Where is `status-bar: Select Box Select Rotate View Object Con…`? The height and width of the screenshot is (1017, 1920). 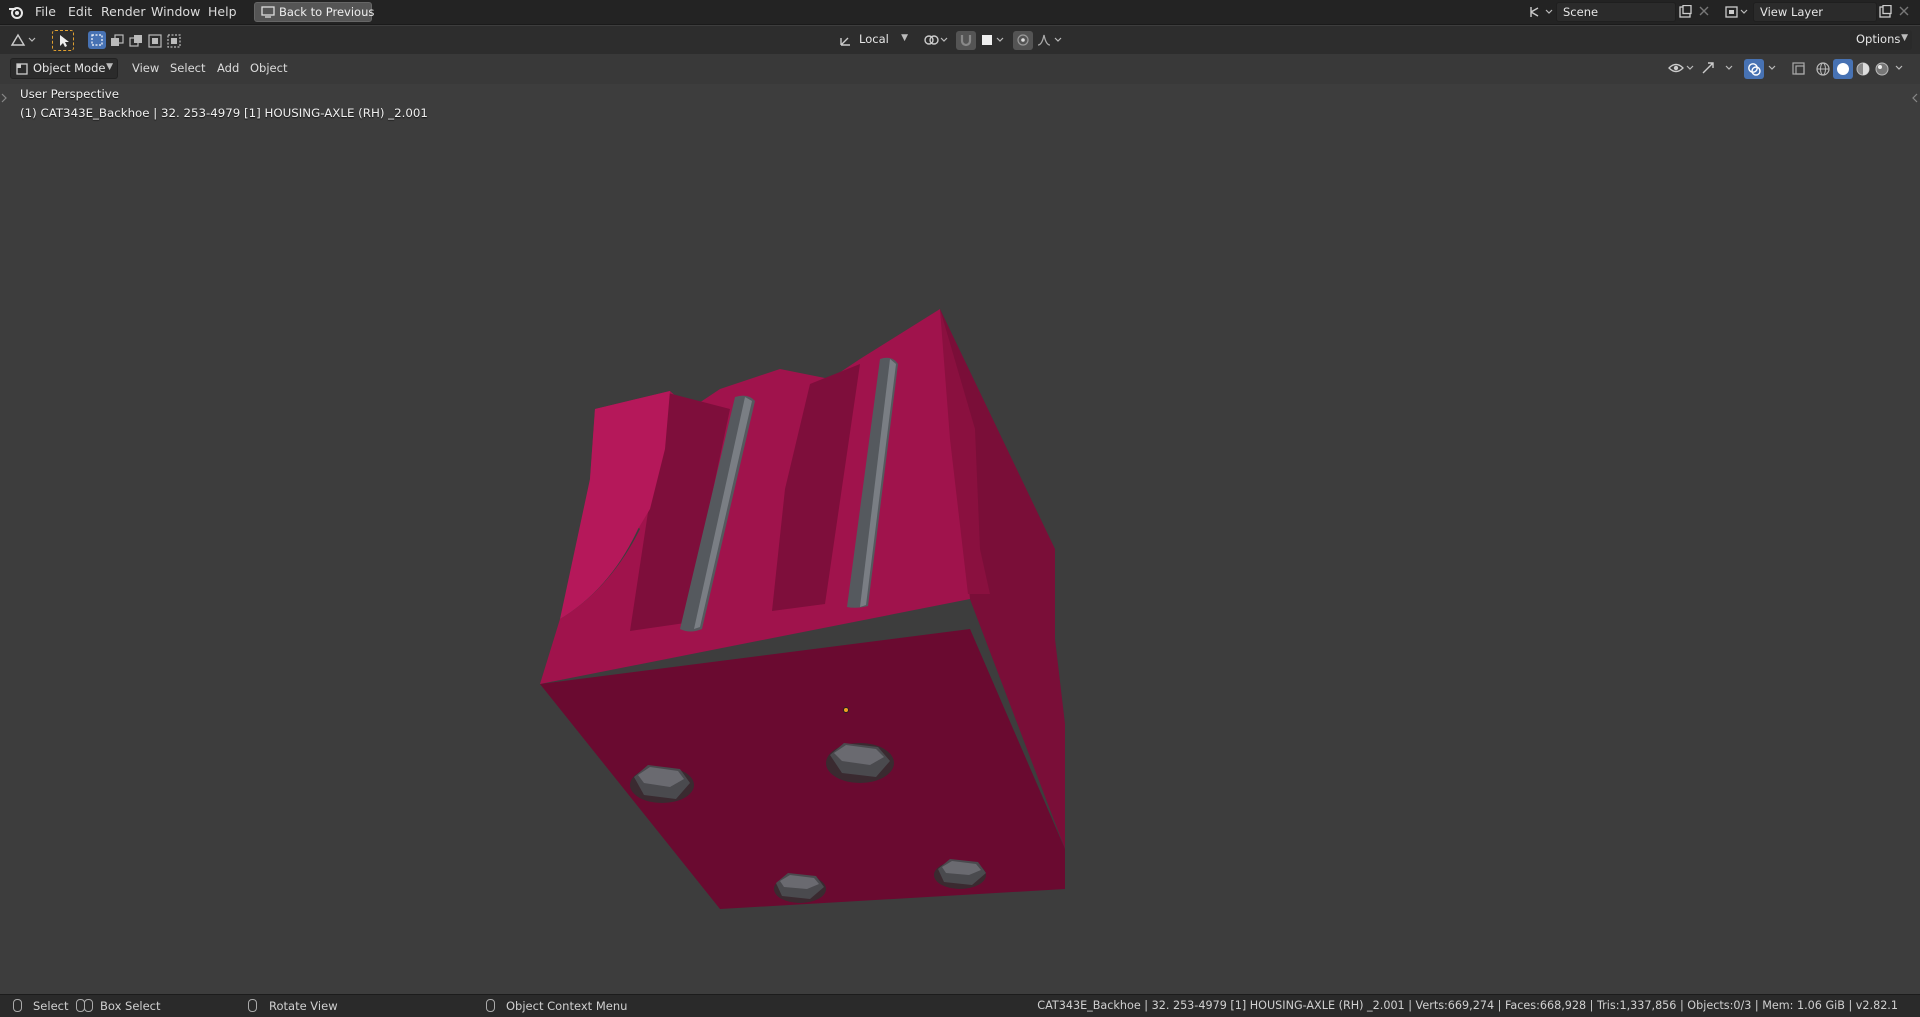
status-bar: Select Box Select Rotate View Object Con… is located at coordinates (960, 1005).